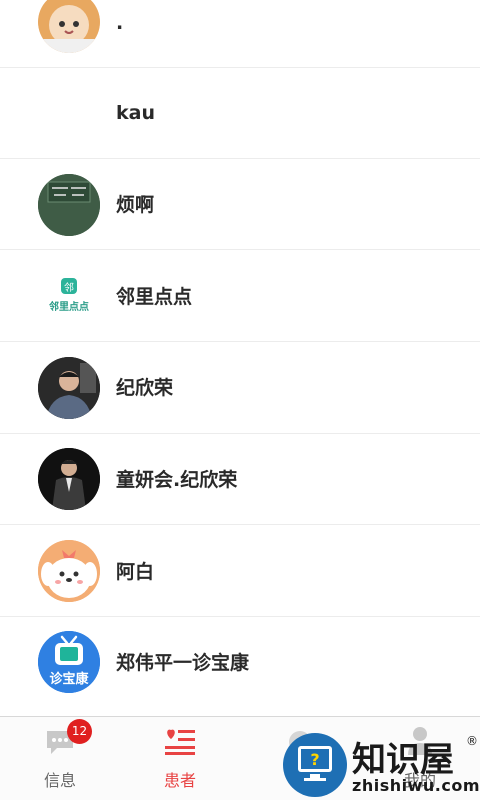 The width and height of the screenshot is (480, 801). I want to click on registered-mark: ®, so click(472, 741).